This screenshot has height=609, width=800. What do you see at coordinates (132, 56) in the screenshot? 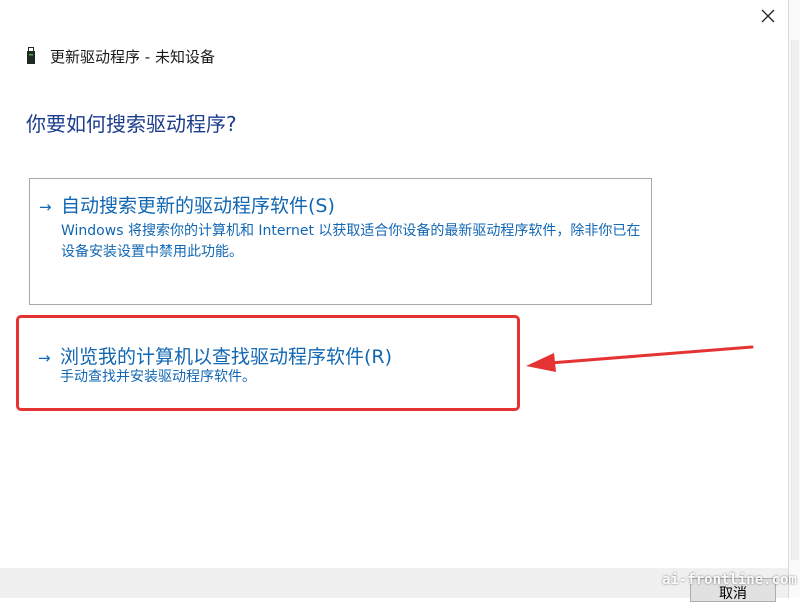
I see `window-title: 更新驱动程序 - 未知设备` at bounding box center [132, 56].